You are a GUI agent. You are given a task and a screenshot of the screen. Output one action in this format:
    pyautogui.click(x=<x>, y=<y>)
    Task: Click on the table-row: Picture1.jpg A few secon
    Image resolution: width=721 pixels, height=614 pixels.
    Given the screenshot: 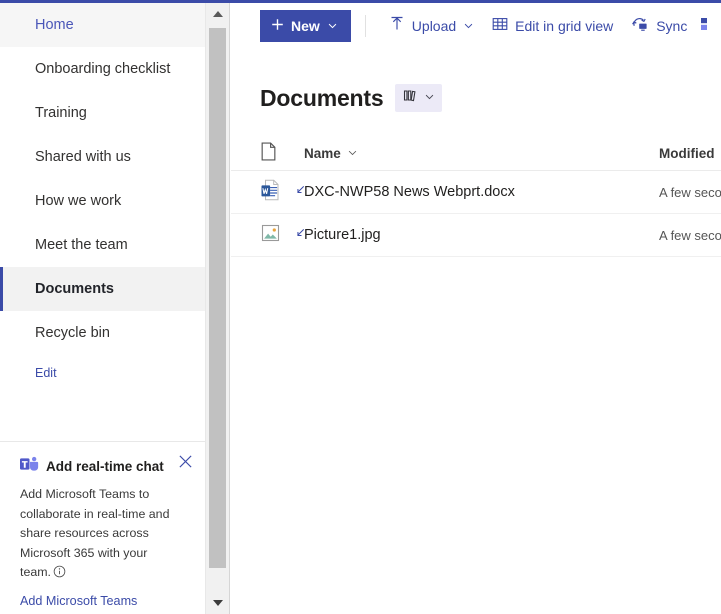 What is the action you would take?
    pyautogui.click(x=476, y=235)
    